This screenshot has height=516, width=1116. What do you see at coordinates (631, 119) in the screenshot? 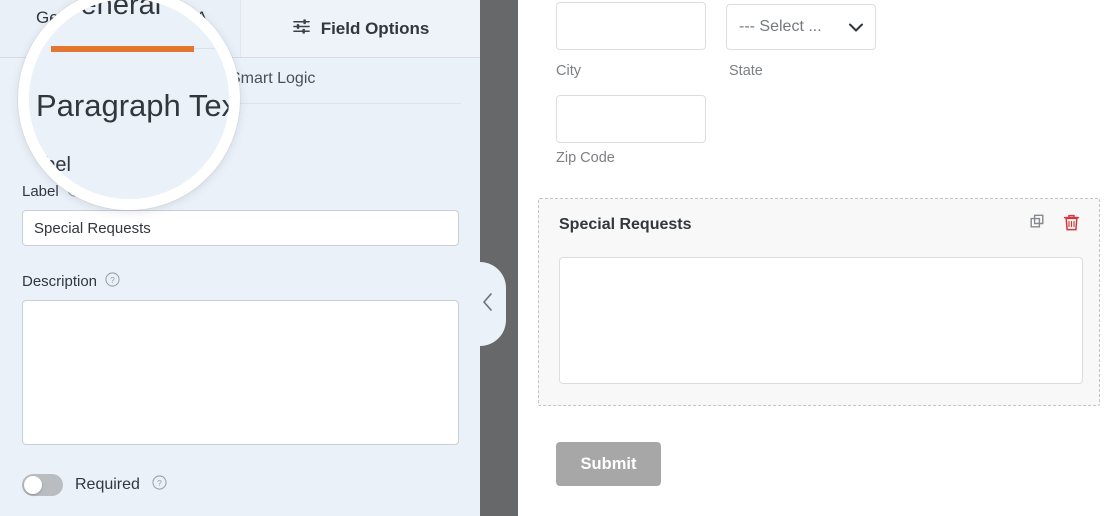
I see `zip-input` at bounding box center [631, 119].